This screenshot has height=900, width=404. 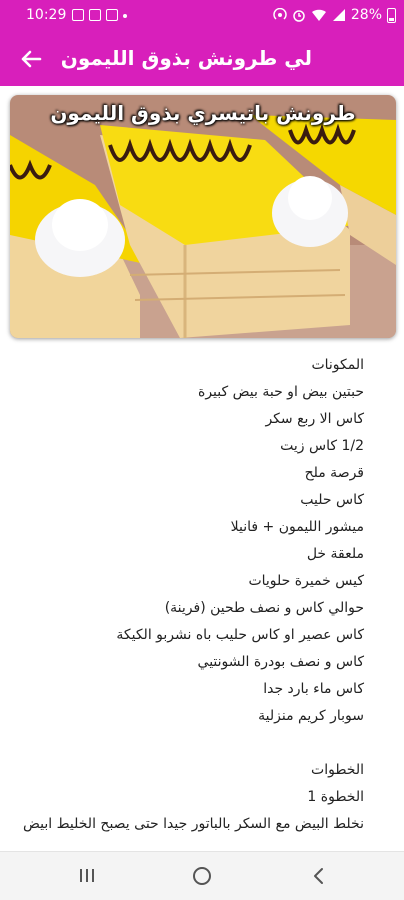 What do you see at coordinates (391, 15) in the screenshot?
I see `battery-icon` at bounding box center [391, 15].